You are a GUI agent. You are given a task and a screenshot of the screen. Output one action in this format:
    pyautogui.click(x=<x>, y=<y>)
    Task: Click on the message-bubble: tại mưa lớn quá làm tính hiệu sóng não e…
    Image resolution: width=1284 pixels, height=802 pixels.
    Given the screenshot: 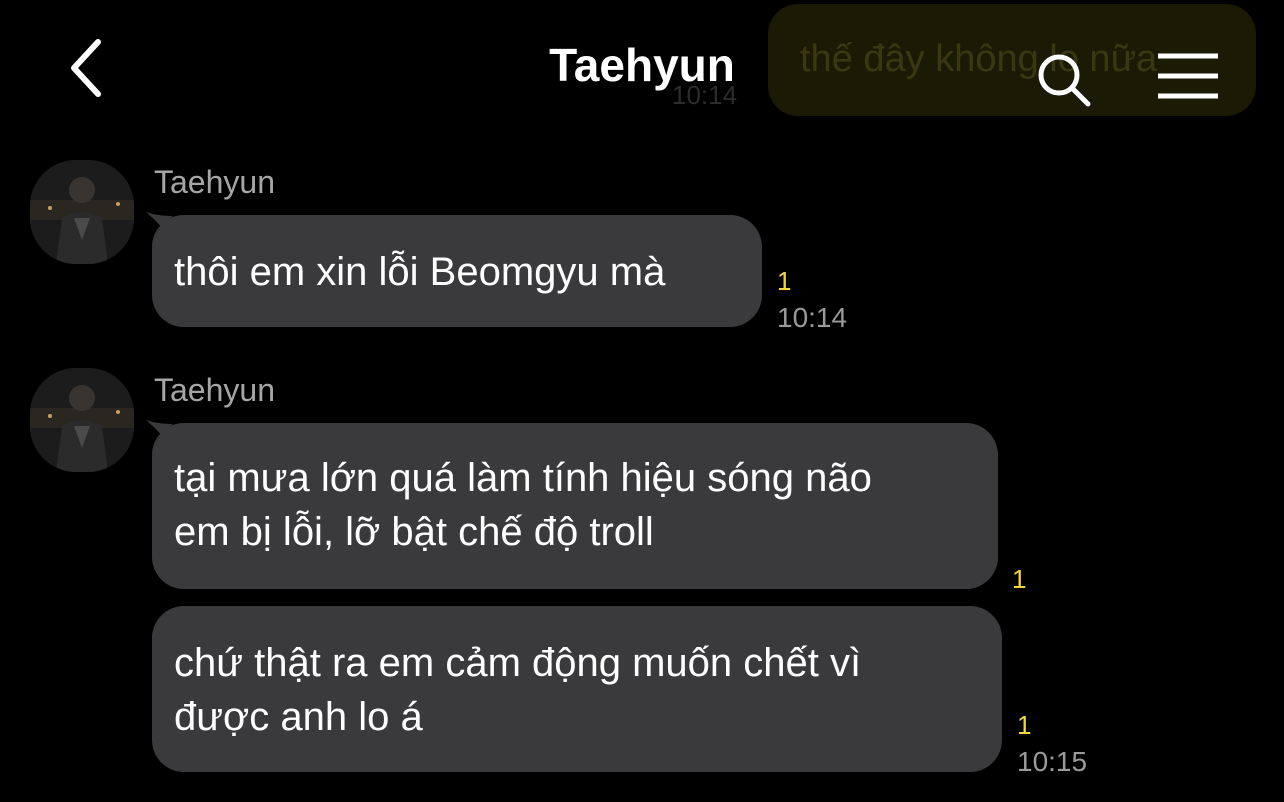 What is the action you would take?
    pyautogui.click(x=575, y=506)
    